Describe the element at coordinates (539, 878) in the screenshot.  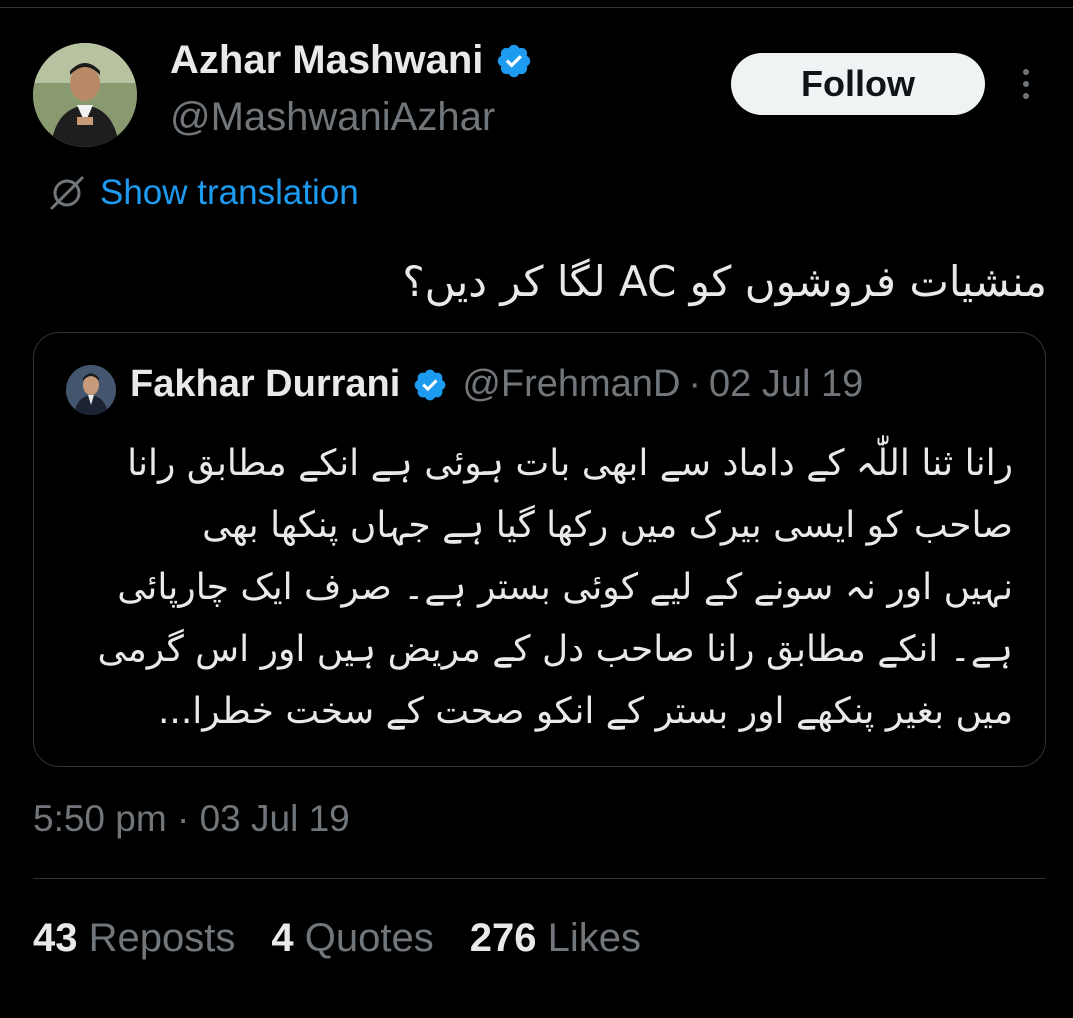
I see `stats-divider` at that location.